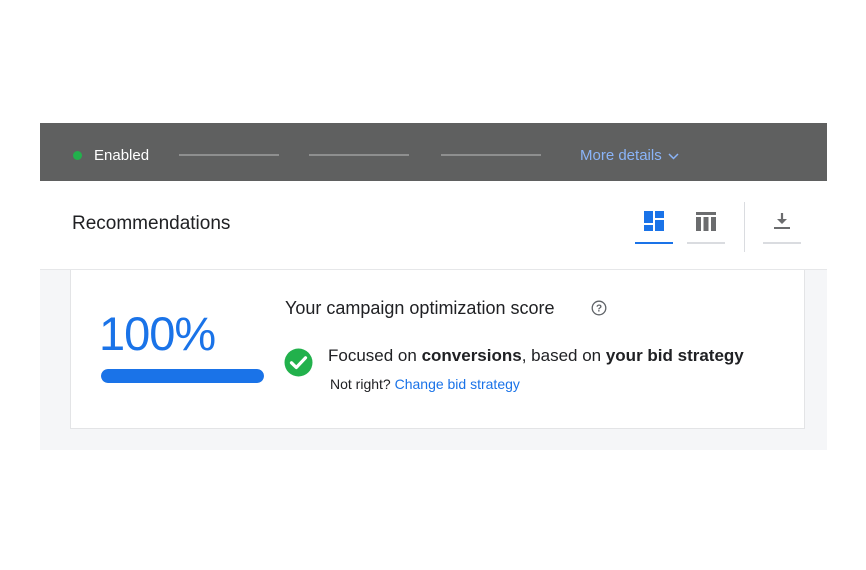 Image resolution: width=866 pixels, height=570 pixels. What do you see at coordinates (706, 221) in the screenshot?
I see `table-view-icon` at bounding box center [706, 221].